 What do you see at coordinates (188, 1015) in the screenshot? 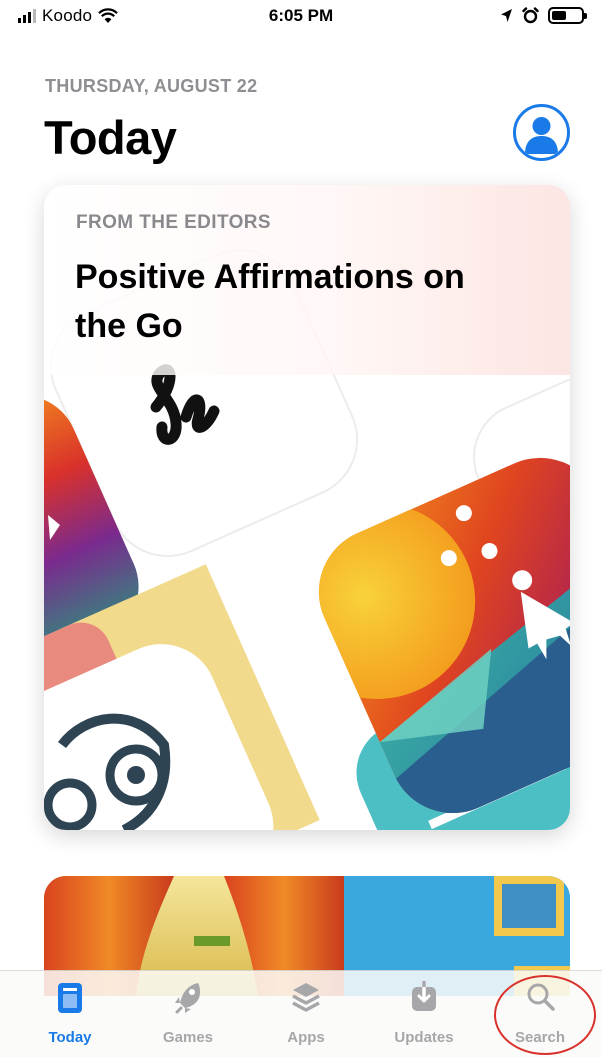
I see `tab-games: Games` at bounding box center [188, 1015].